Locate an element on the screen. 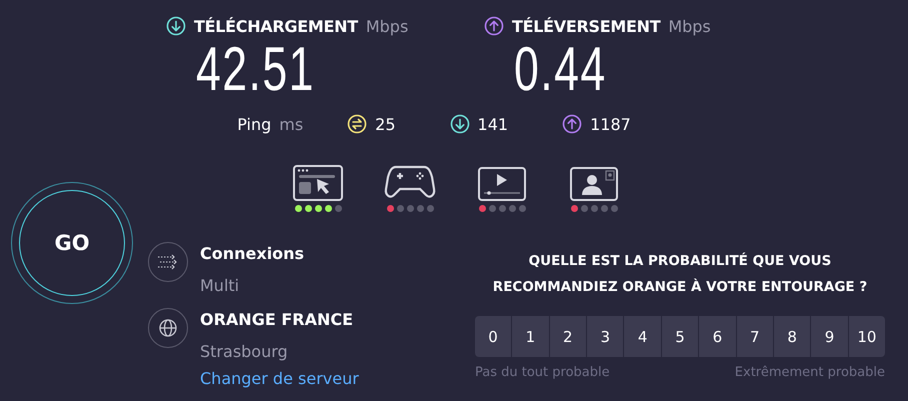 Image resolution: width=908 pixels, height=401 pixels. idle-latency-icon is located at coordinates (357, 124).